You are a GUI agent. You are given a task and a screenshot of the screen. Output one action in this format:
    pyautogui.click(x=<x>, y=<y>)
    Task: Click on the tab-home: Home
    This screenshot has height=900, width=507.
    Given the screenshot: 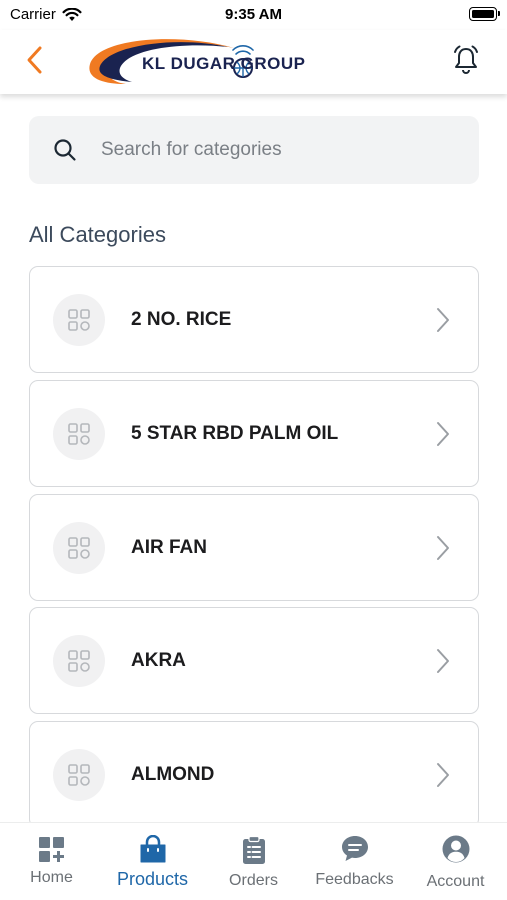 What is the action you would take?
    pyautogui.click(x=51, y=861)
    